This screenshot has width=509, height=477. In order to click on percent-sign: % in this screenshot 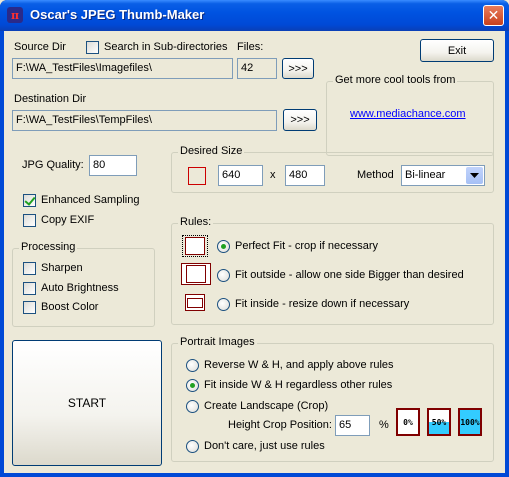, I will do `click(384, 425)`.